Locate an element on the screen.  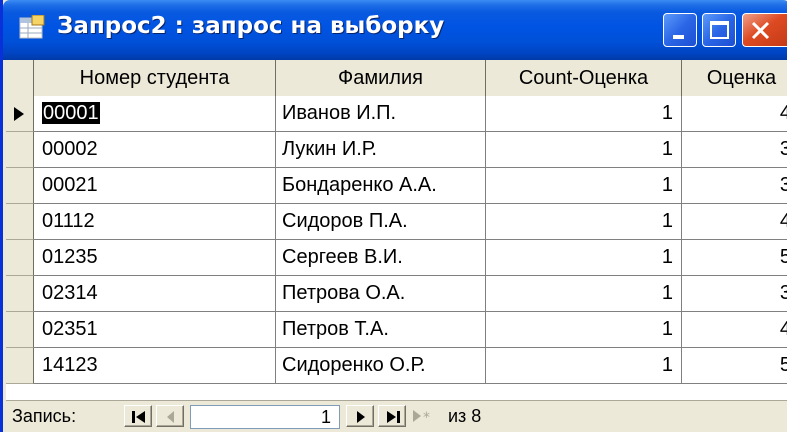
cell-student-id: 02314 is located at coordinates (155, 294).